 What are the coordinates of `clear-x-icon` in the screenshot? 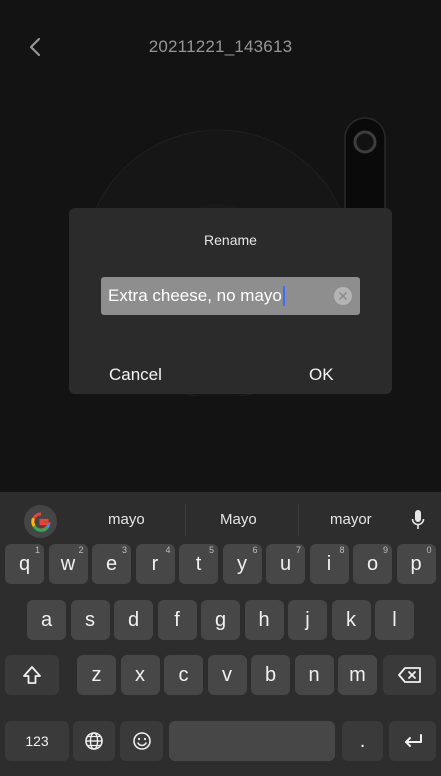 It's located at (343, 296).